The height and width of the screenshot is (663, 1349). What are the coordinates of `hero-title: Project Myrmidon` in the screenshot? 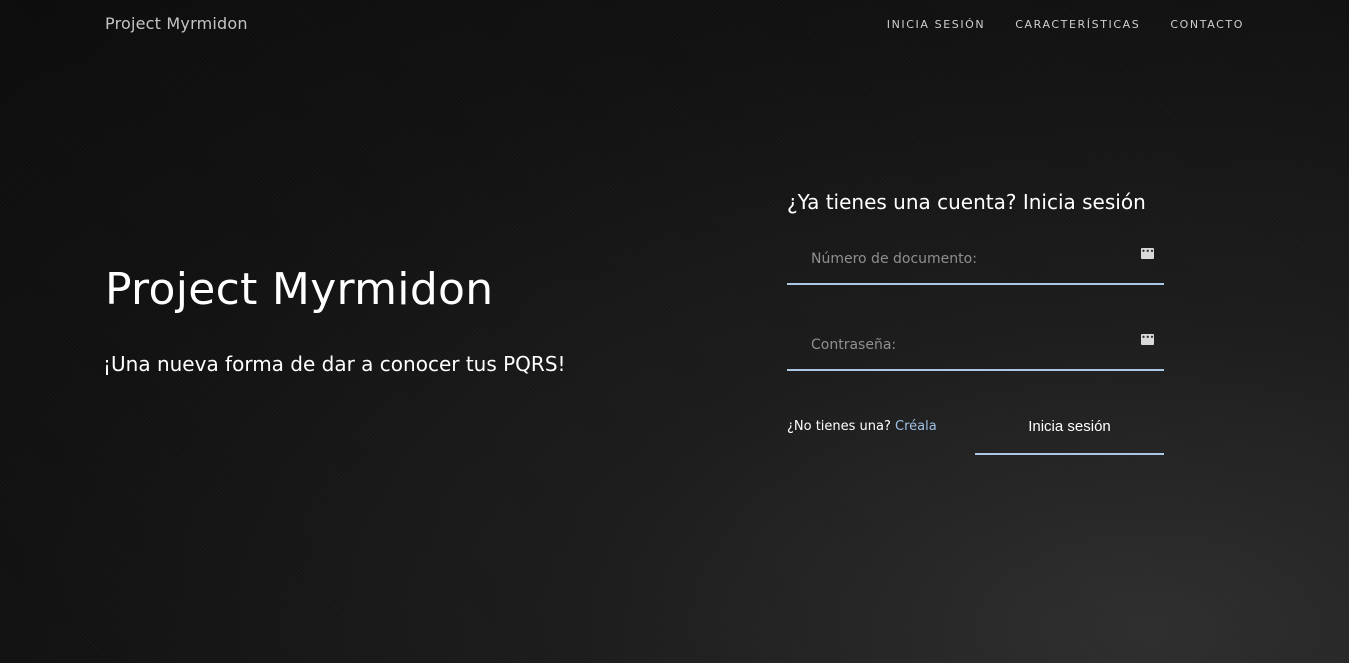 It's located at (299, 289).